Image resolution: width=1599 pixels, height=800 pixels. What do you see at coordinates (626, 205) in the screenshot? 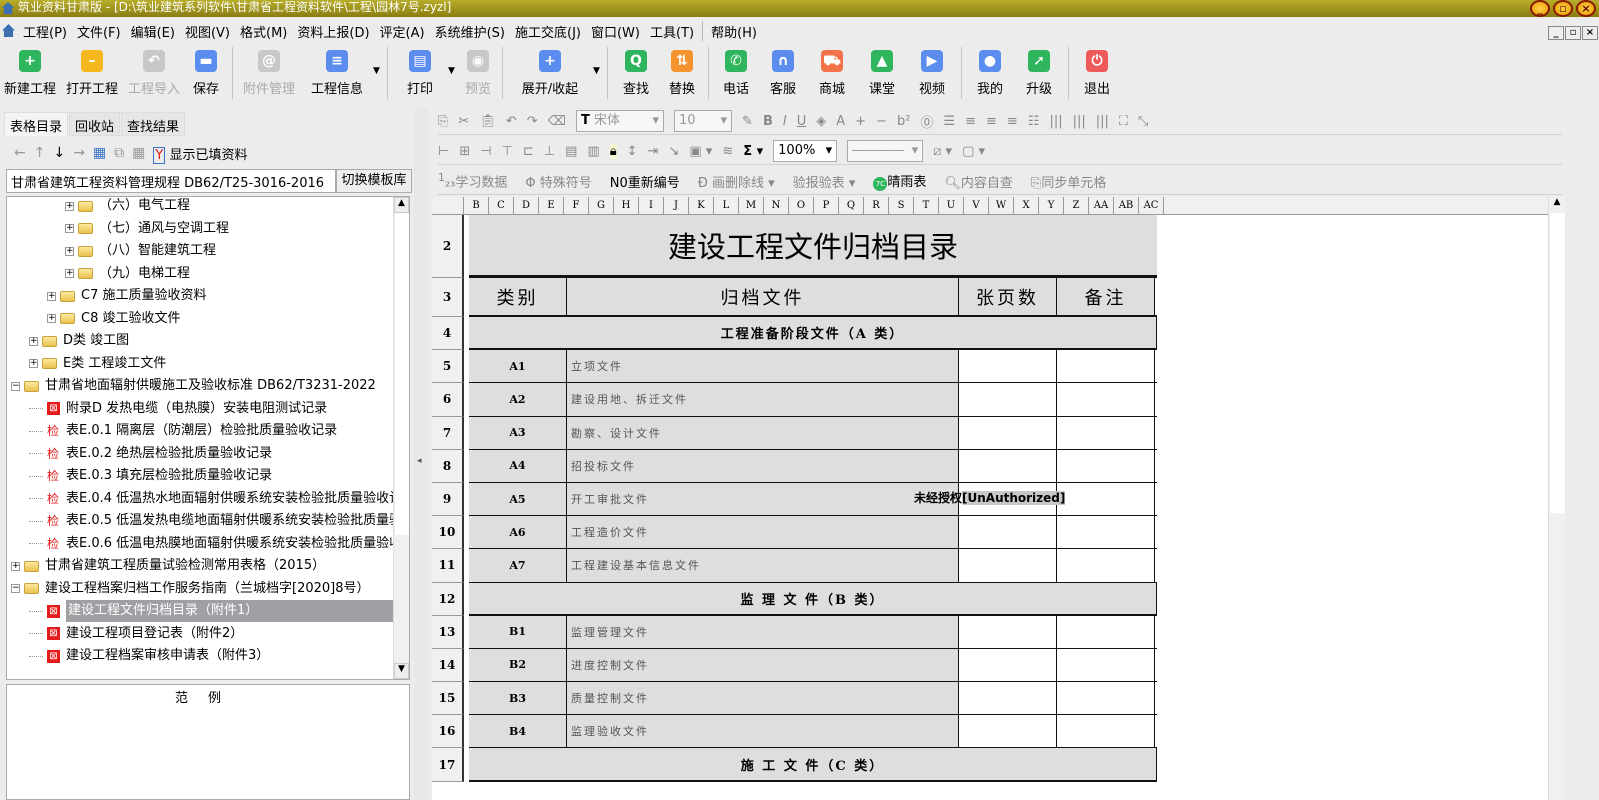
I see `column-letter: H` at bounding box center [626, 205].